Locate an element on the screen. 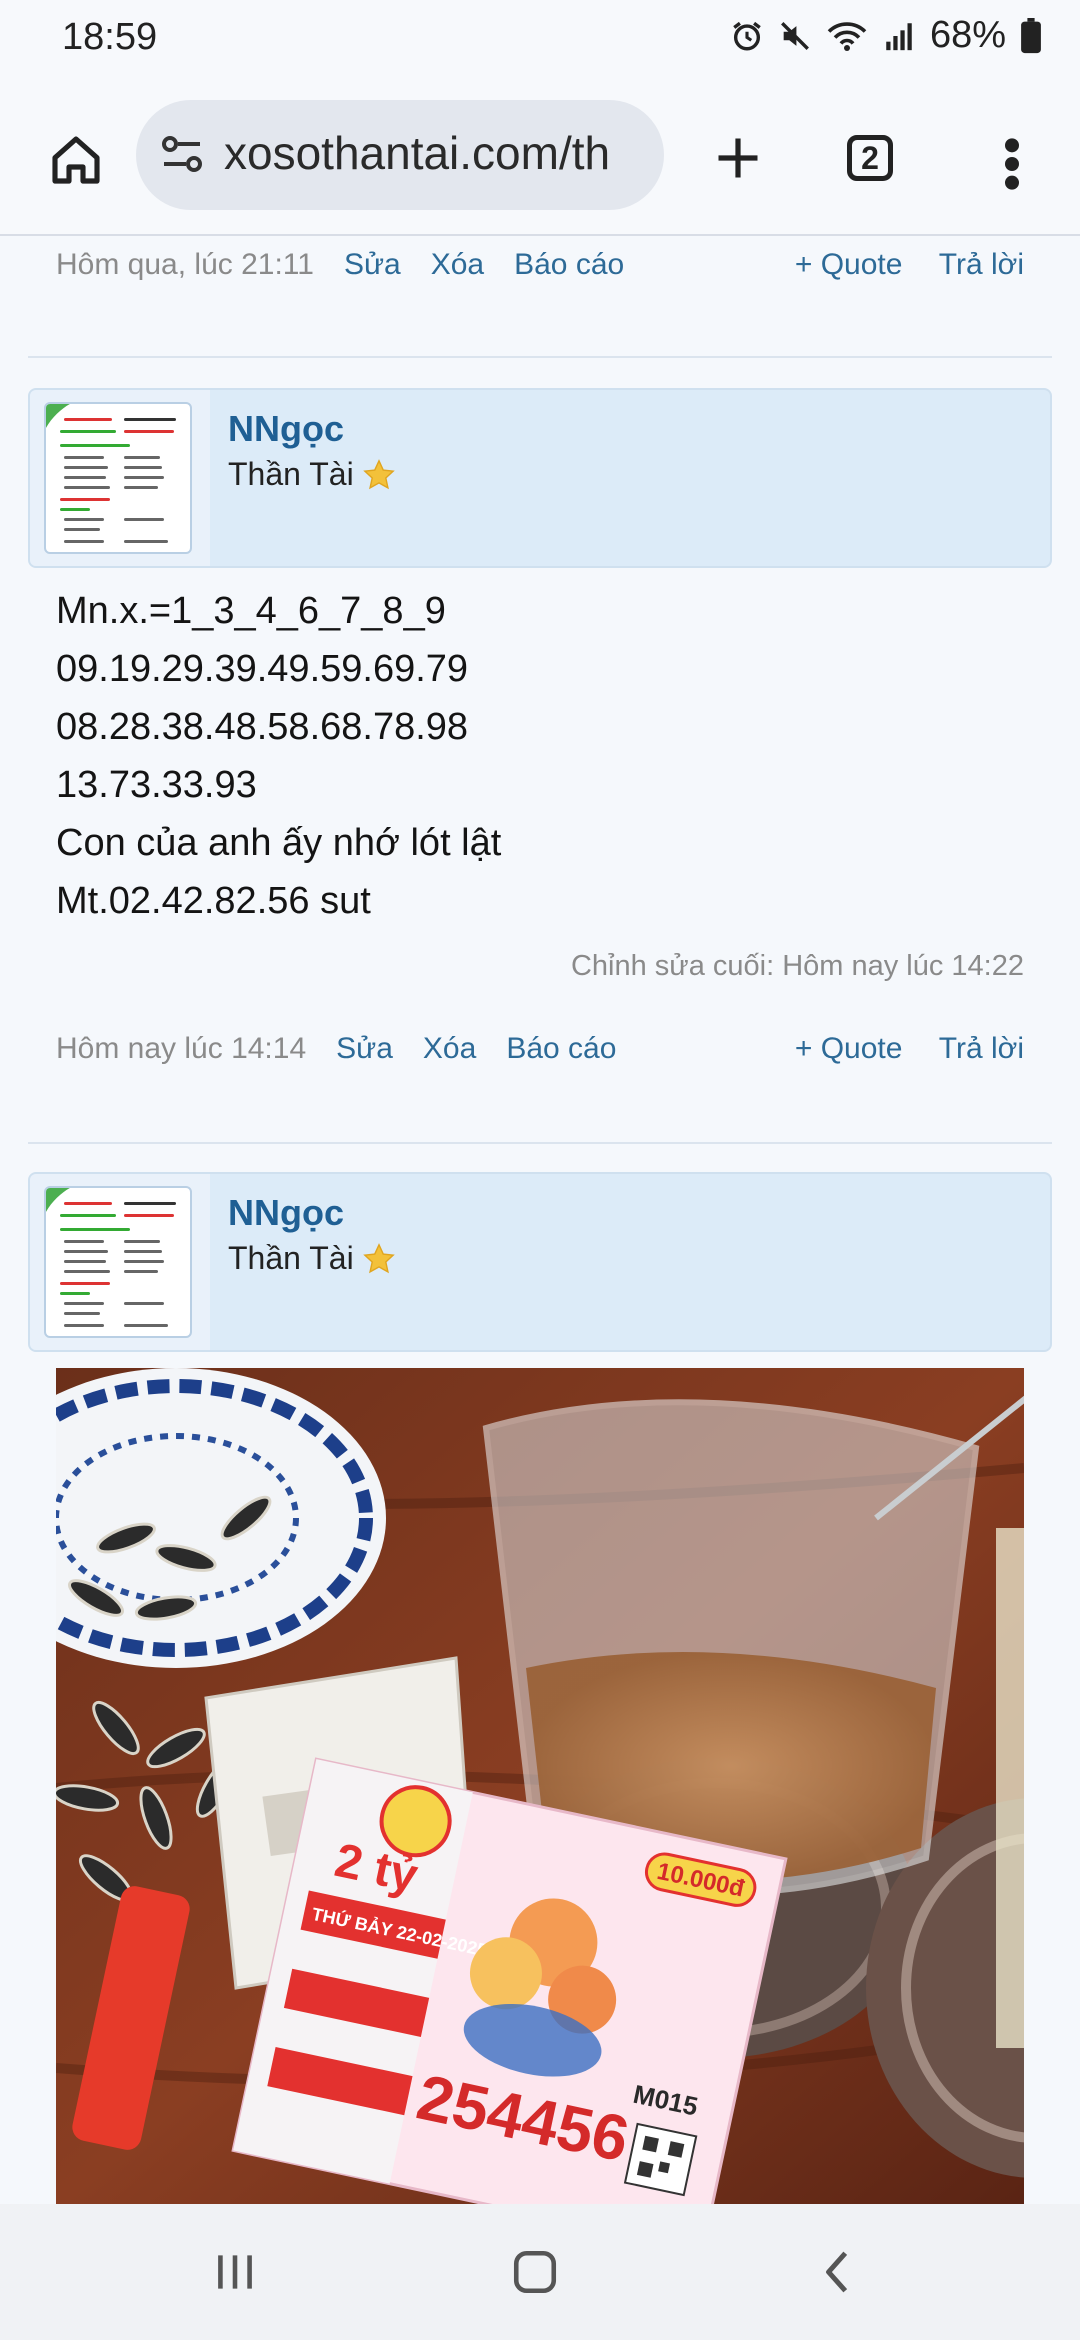 This screenshot has height=2340, width=1080. status-icons: 68% is located at coordinates (886, 35).